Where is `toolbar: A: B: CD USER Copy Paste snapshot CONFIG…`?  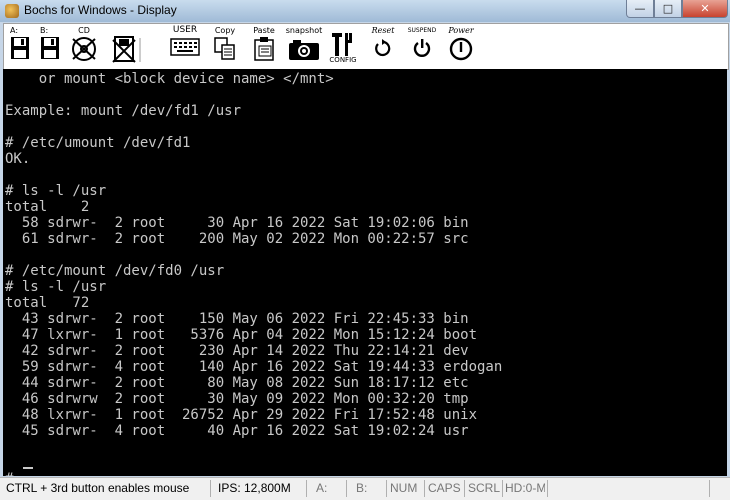
toolbar: A: B: CD USER Copy Paste snapshot CONFIG… is located at coordinates (366, 46).